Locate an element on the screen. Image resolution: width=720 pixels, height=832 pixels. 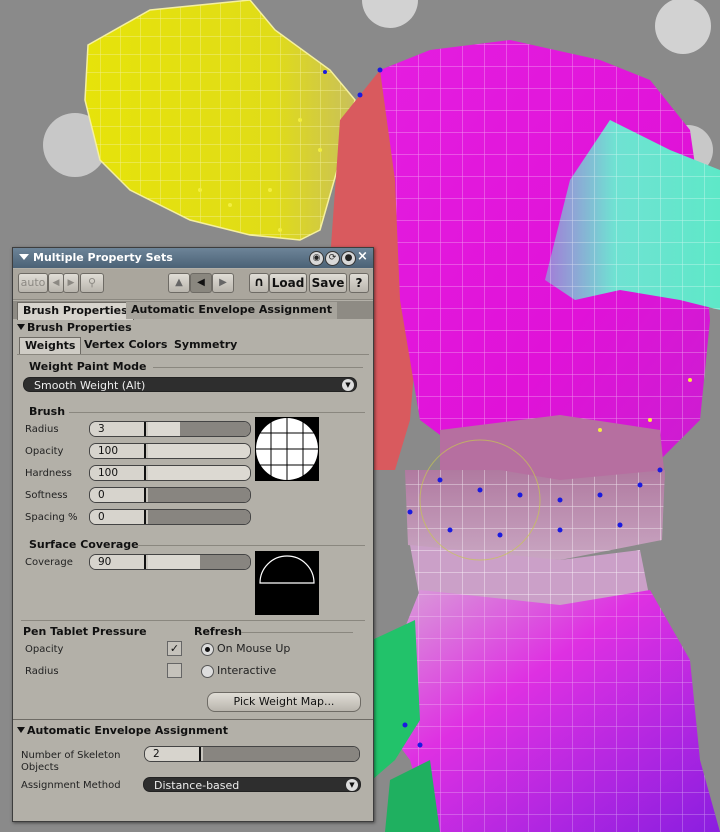
move-up-button: ▲ is located at coordinates (179, 283).